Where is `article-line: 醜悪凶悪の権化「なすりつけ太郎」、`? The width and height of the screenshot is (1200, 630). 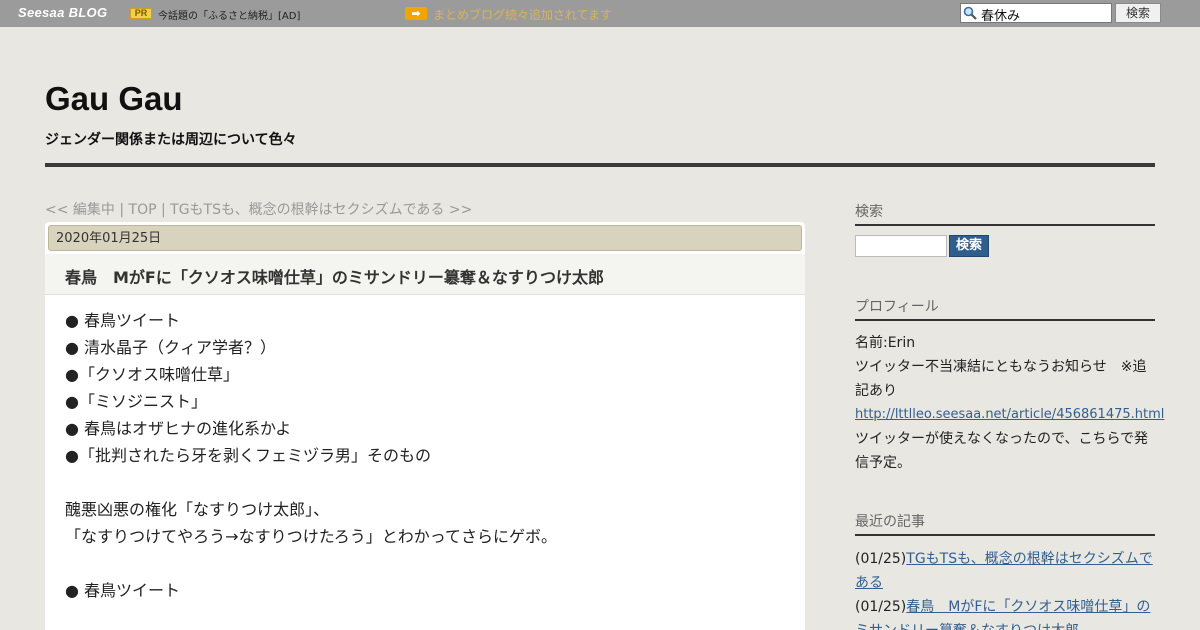 article-line: 醜悪凶悪の権化「なすりつけ太郎」、 is located at coordinates (197, 509).